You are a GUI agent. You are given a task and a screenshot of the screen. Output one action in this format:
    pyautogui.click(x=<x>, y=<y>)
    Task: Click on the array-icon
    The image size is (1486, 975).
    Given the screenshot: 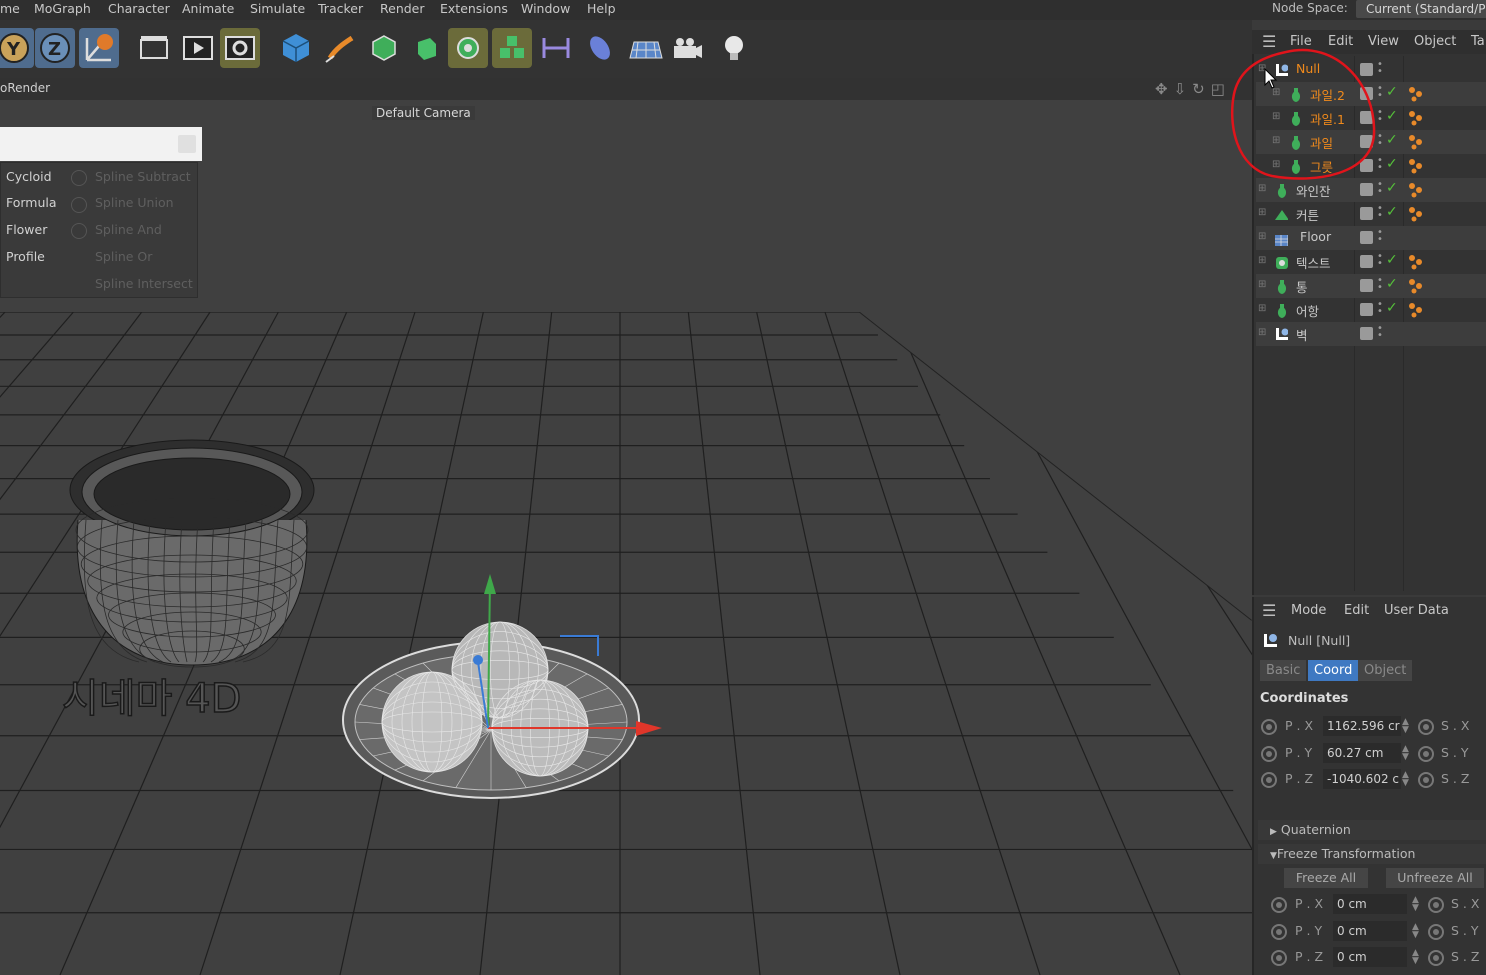 What is the action you would take?
    pyautogui.click(x=512, y=48)
    